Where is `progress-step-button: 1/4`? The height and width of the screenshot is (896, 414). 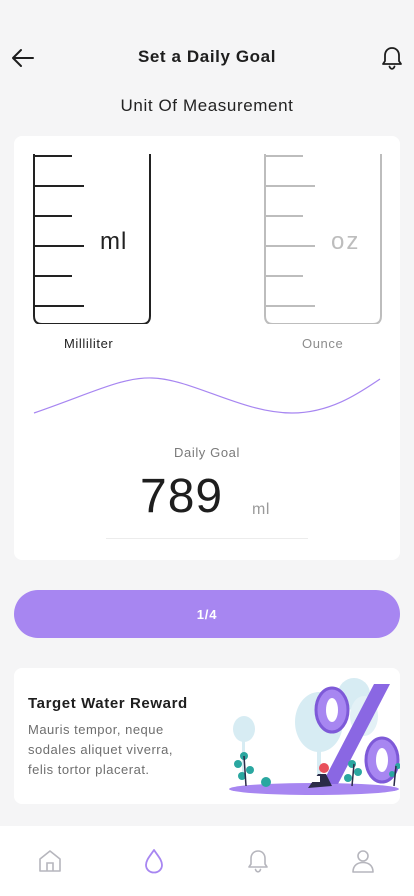
progress-step-button: 1/4 is located at coordinates (207, 614).